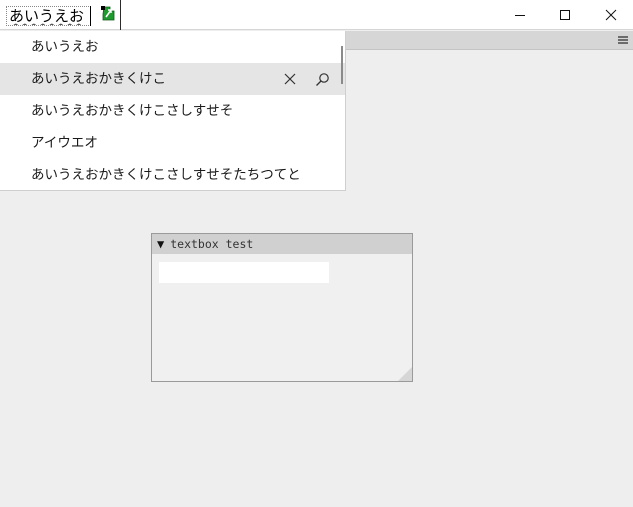 This screenshot has height=507, width=633. I want to click on suggestion-scrollbar, so click(342, 65).